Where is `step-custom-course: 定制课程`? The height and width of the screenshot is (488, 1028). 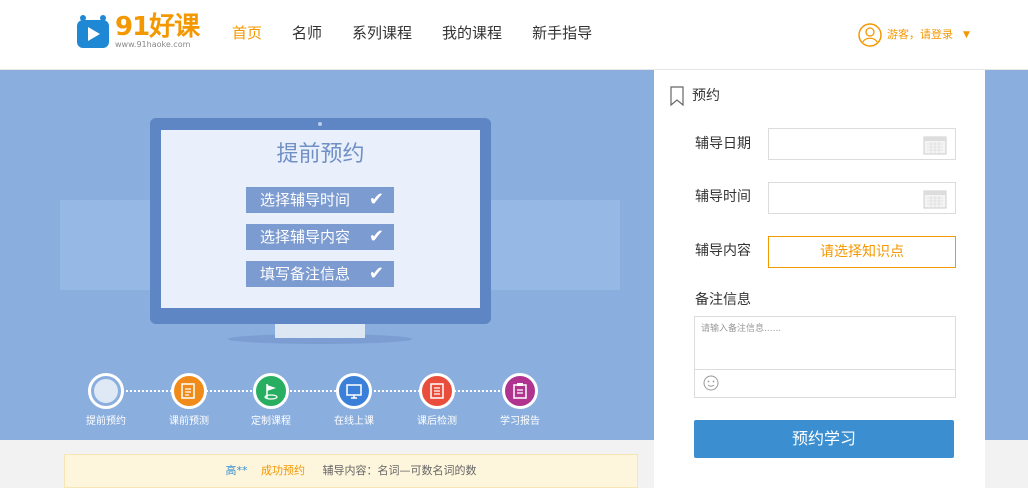 step-custom-course: 定制课程 is located at coordinates (271, 401).